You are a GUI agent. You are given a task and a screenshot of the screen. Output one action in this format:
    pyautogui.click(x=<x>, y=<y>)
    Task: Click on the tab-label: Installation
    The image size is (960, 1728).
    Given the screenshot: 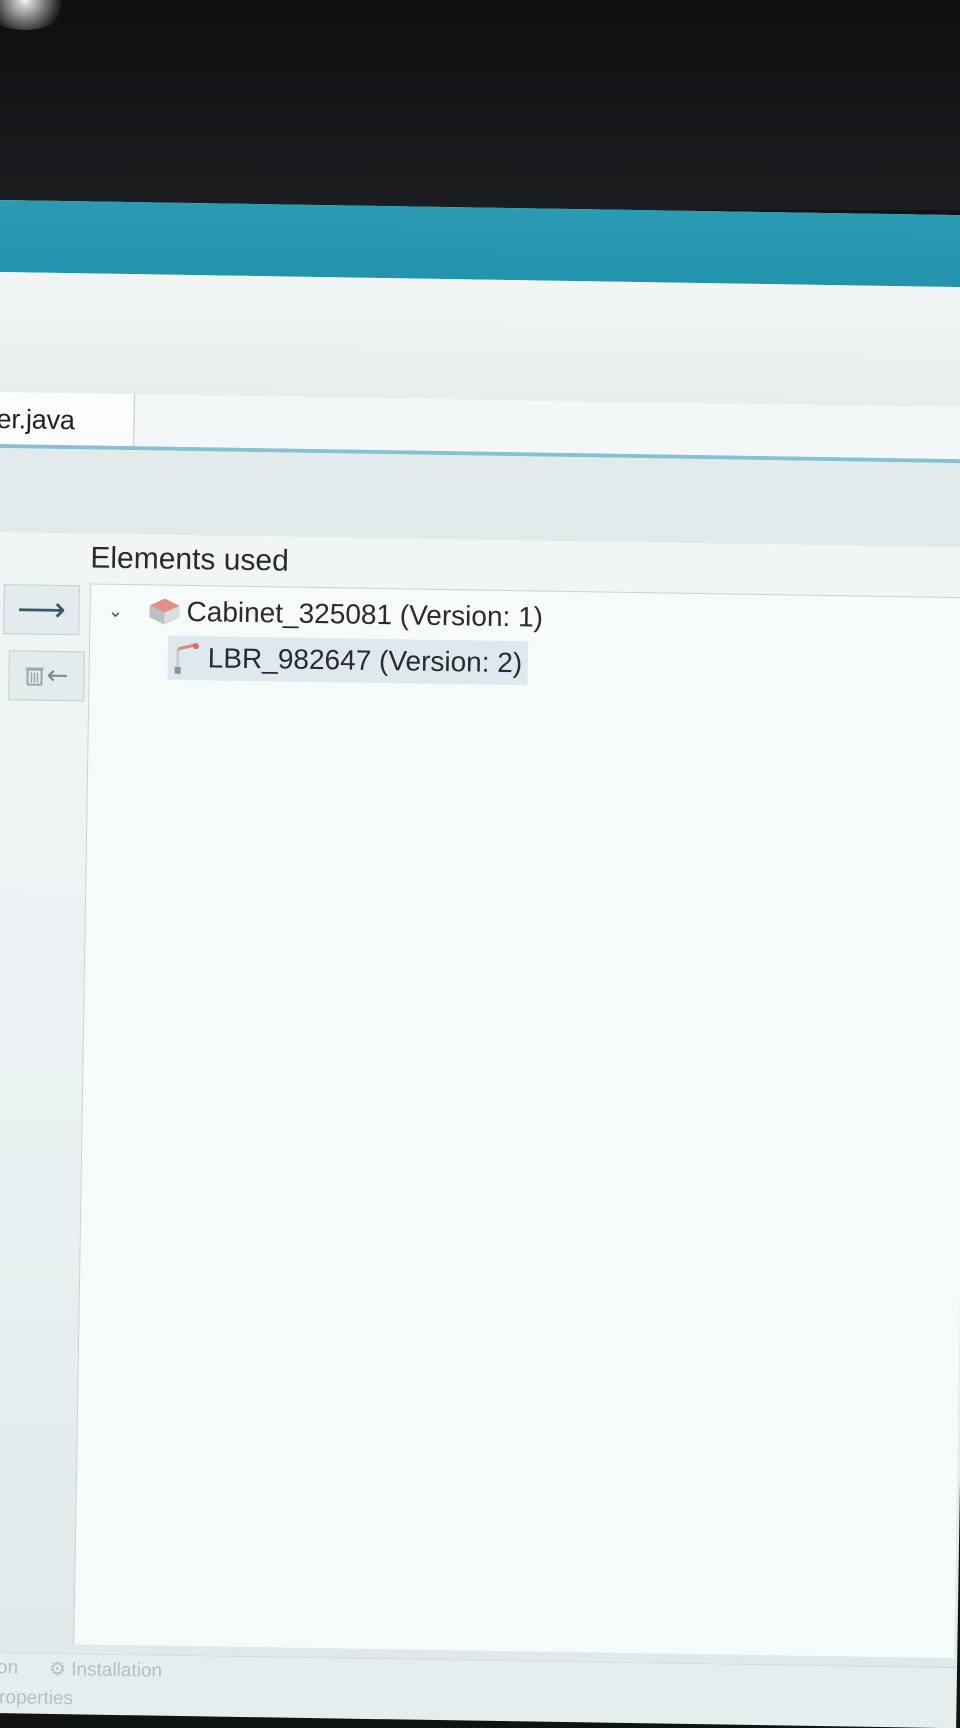 What is the action you would take?
    pyautogui.click(x=116, y=1670)
    